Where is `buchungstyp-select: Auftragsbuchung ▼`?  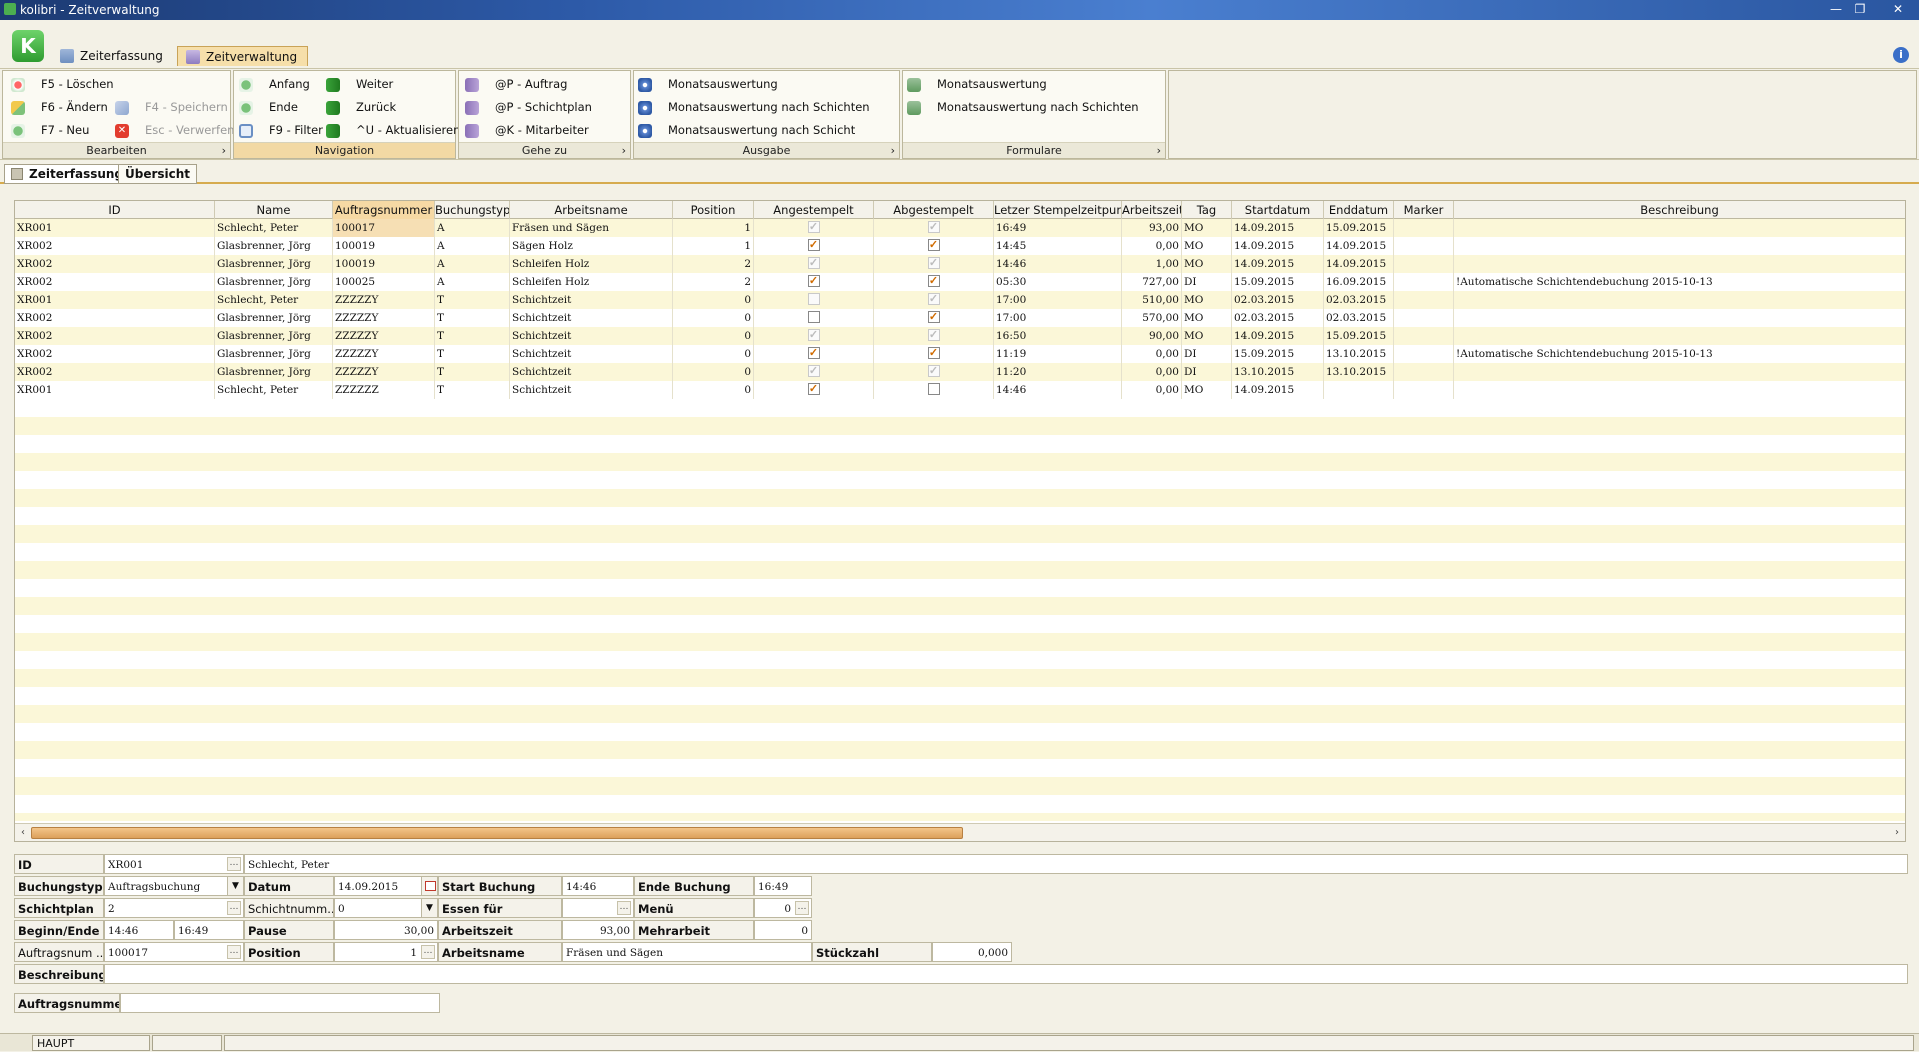
buchungstyp-select: Auftragsbuchung ▼ is located at coordinates (174, 886).